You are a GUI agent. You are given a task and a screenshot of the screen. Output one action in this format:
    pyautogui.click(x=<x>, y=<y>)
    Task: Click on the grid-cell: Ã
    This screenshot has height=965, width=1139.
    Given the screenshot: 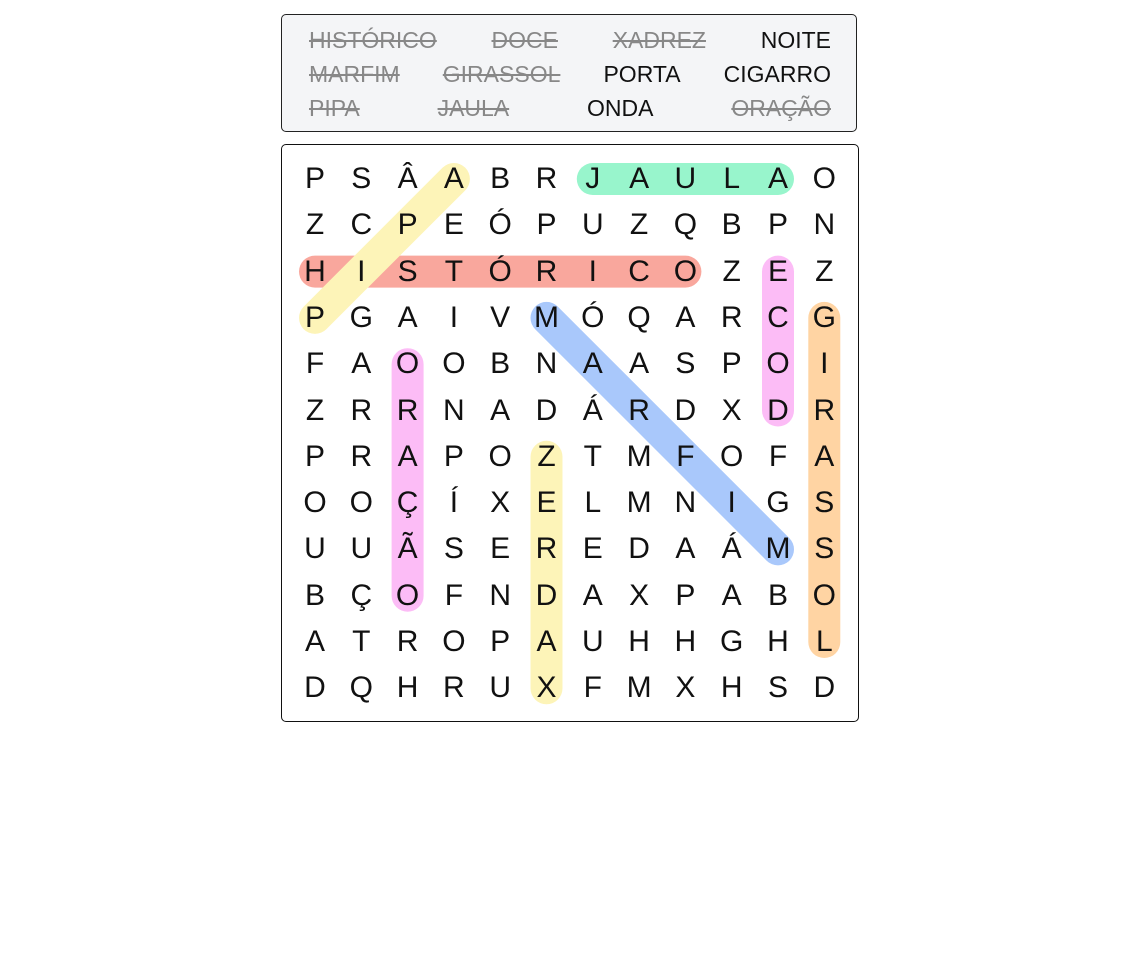 What is the action you would take?
    pyautogui.click(x=408, y=549)
    